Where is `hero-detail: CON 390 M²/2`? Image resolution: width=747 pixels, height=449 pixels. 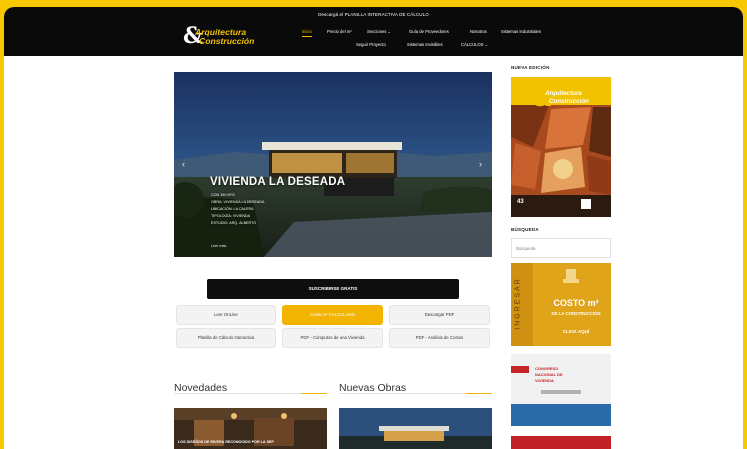 hero-detail: CON 390 M²/2 is located at coordinates (223, 195).